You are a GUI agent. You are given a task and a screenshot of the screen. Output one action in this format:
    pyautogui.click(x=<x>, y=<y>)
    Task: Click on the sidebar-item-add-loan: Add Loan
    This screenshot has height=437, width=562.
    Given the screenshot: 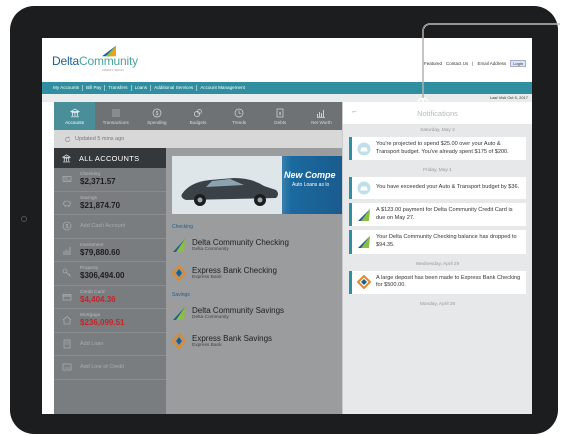 What is the action you would take?
    pyautogui.click(x=110, y=344)
    